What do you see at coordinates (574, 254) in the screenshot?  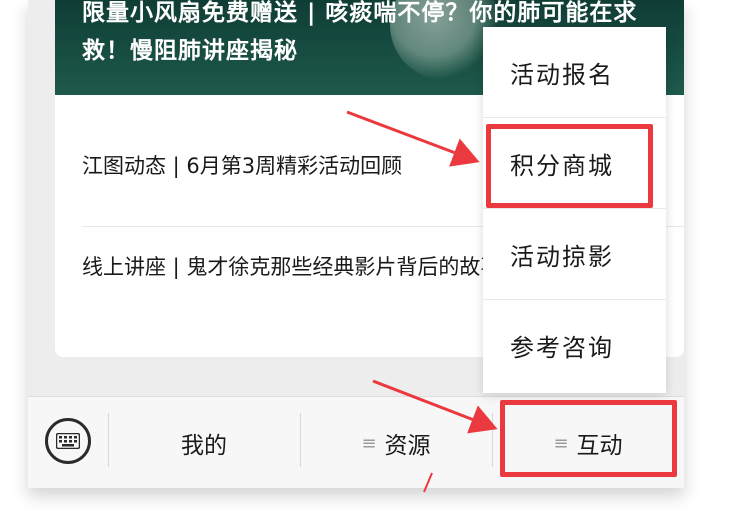 I see `menu-item-event-gallery: 活动掠影` at bounding box center [574, 254].